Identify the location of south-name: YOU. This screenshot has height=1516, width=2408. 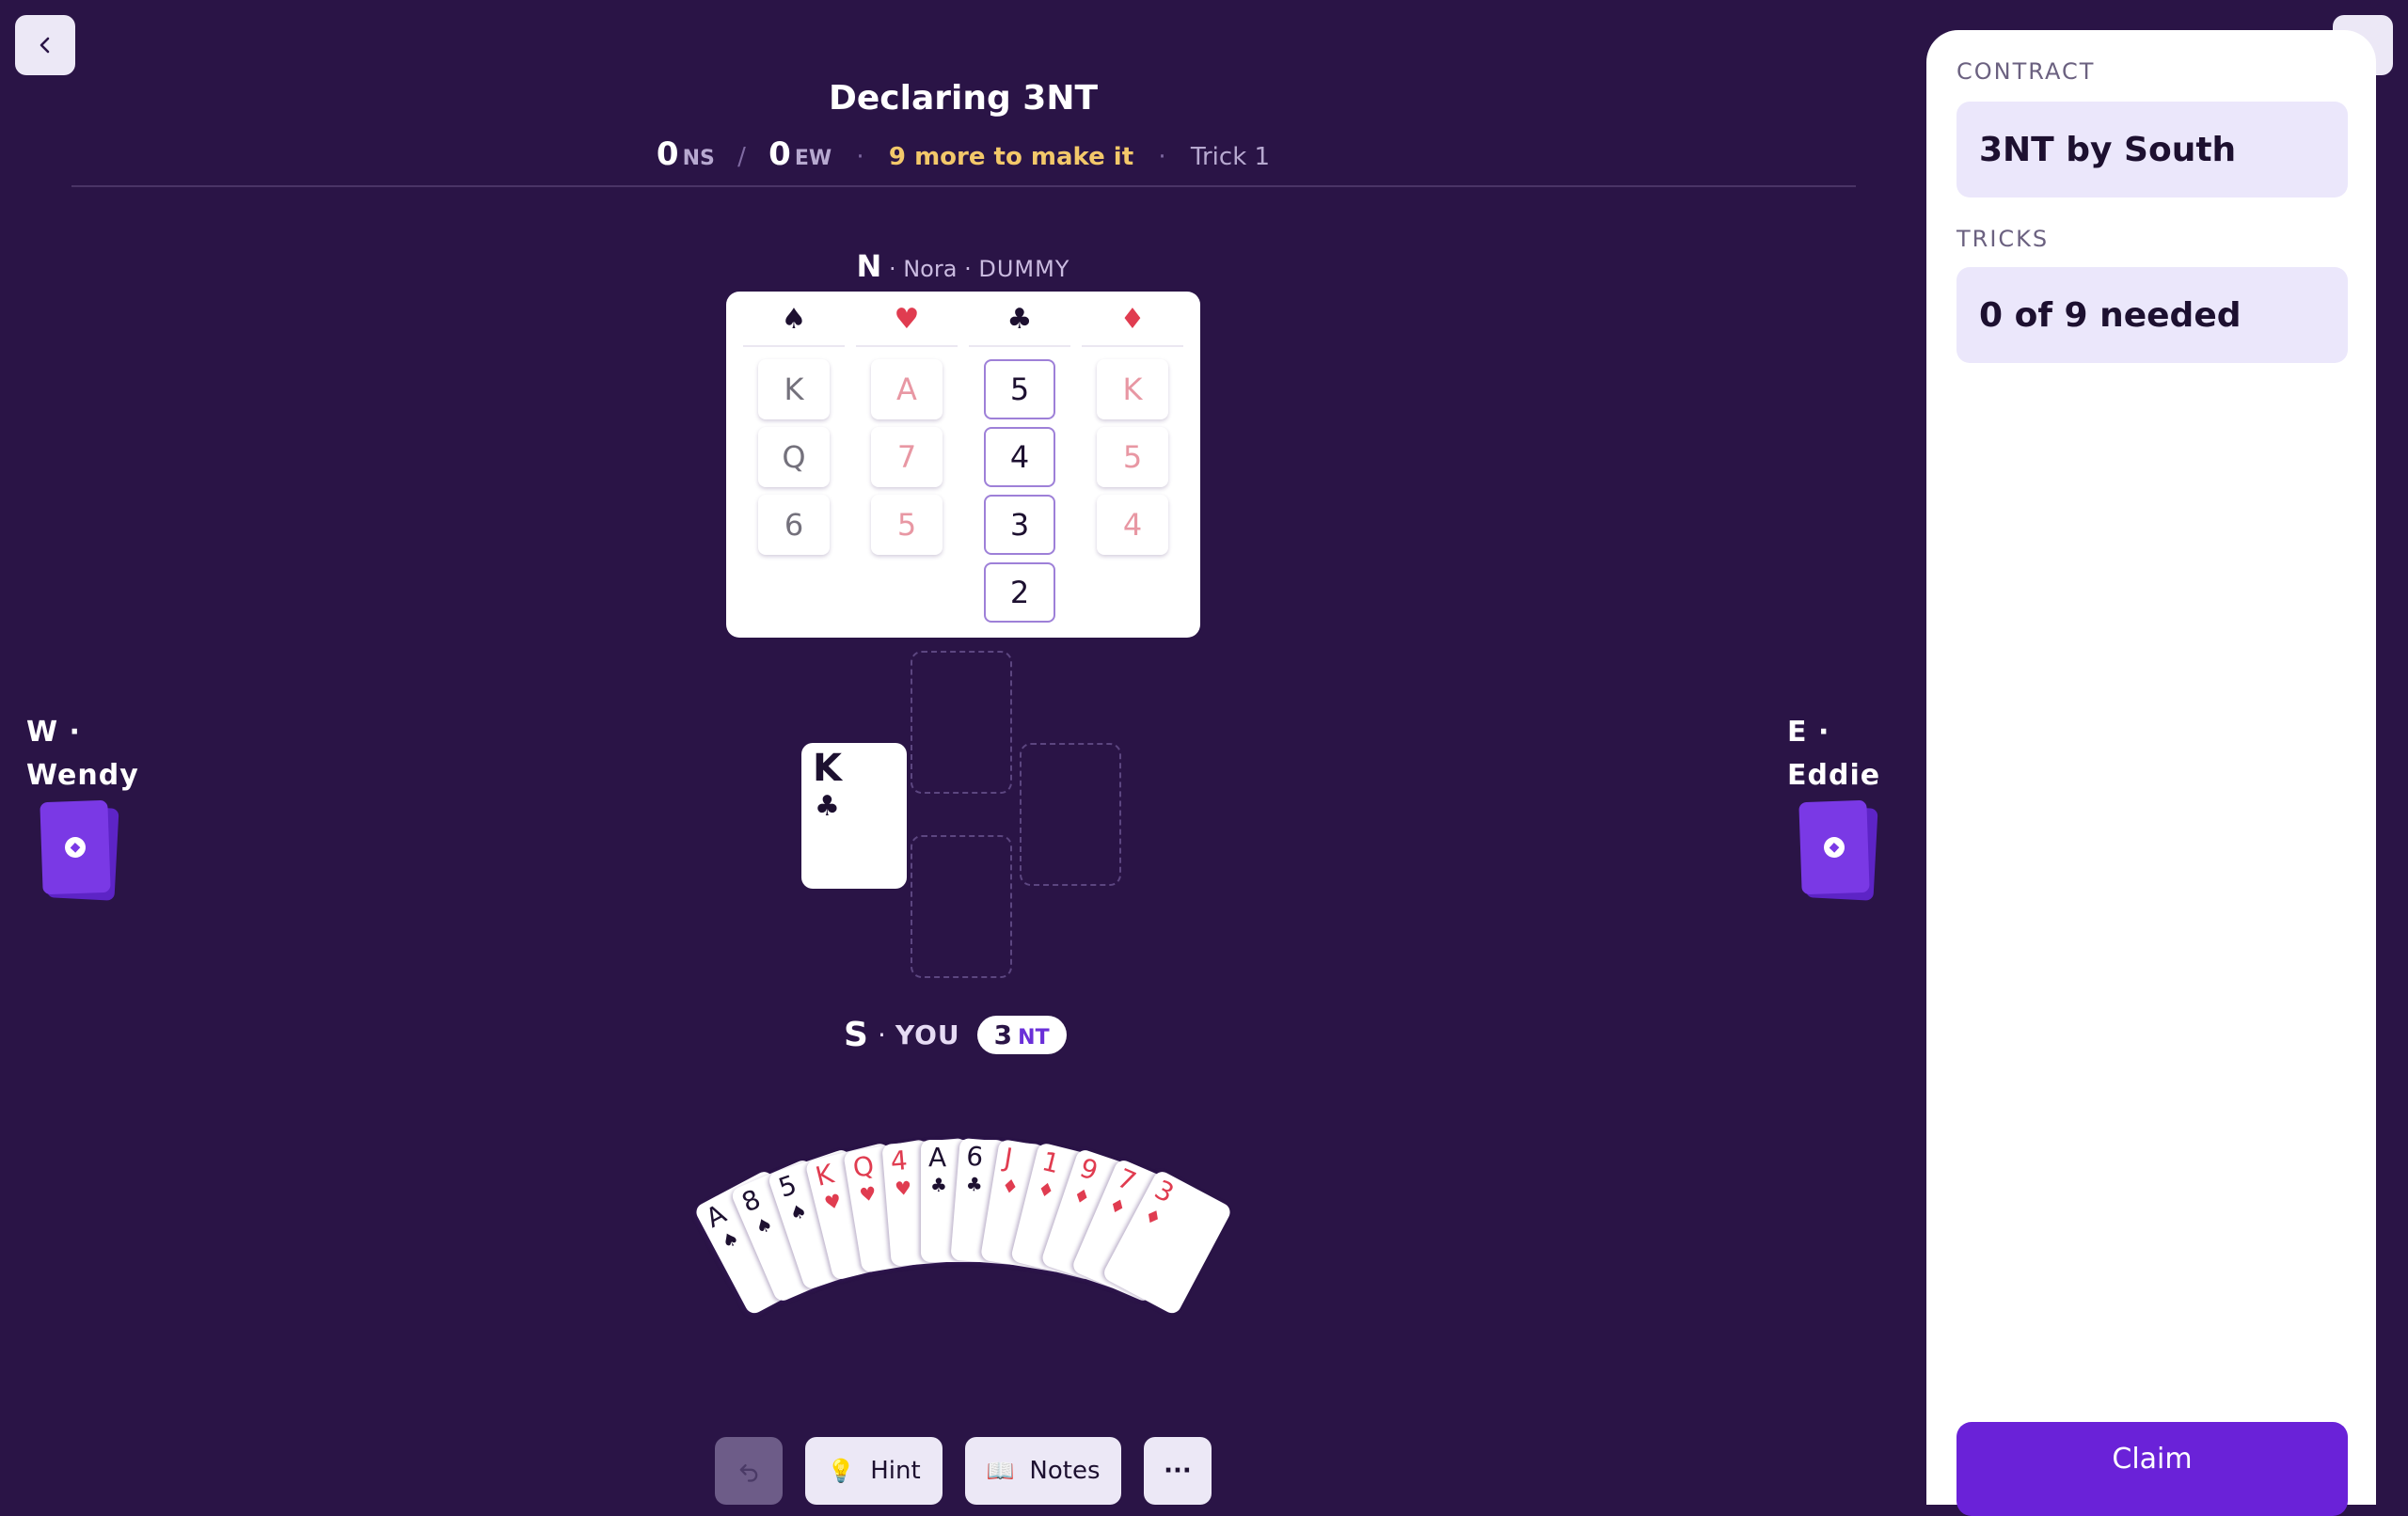
(928, 1034).